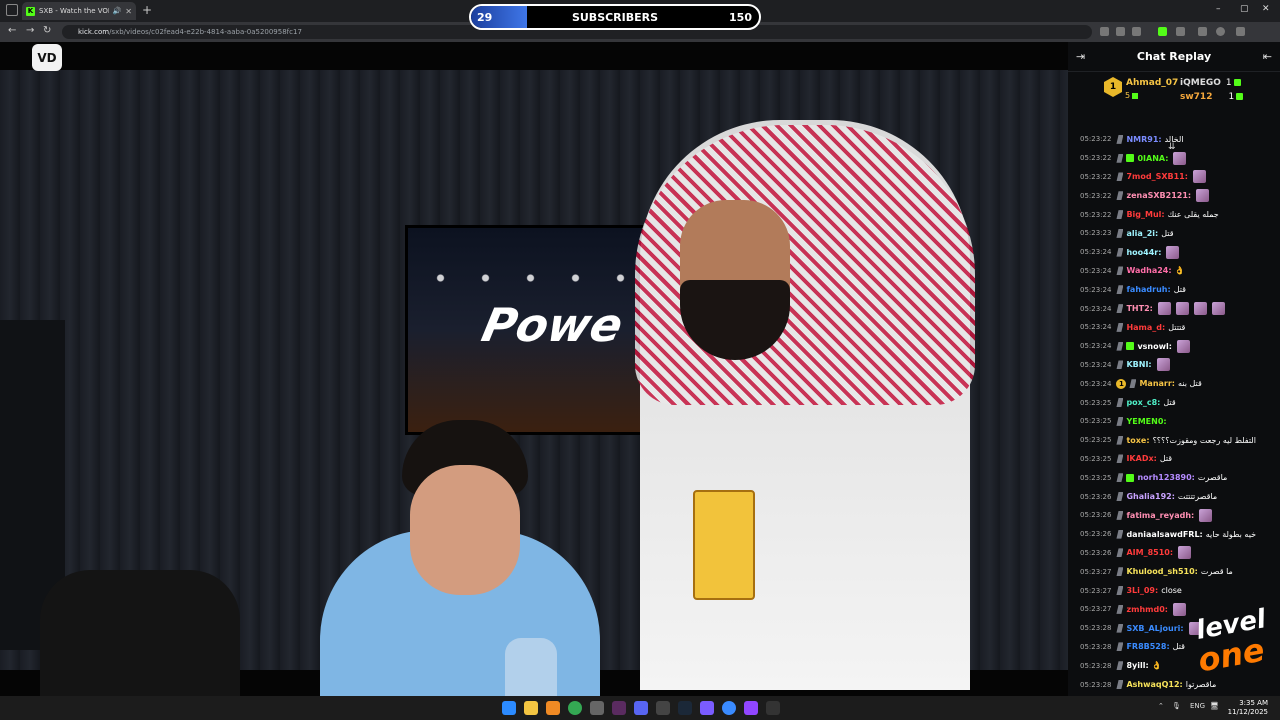  I want to click on steam-icon, so click(685, 708).